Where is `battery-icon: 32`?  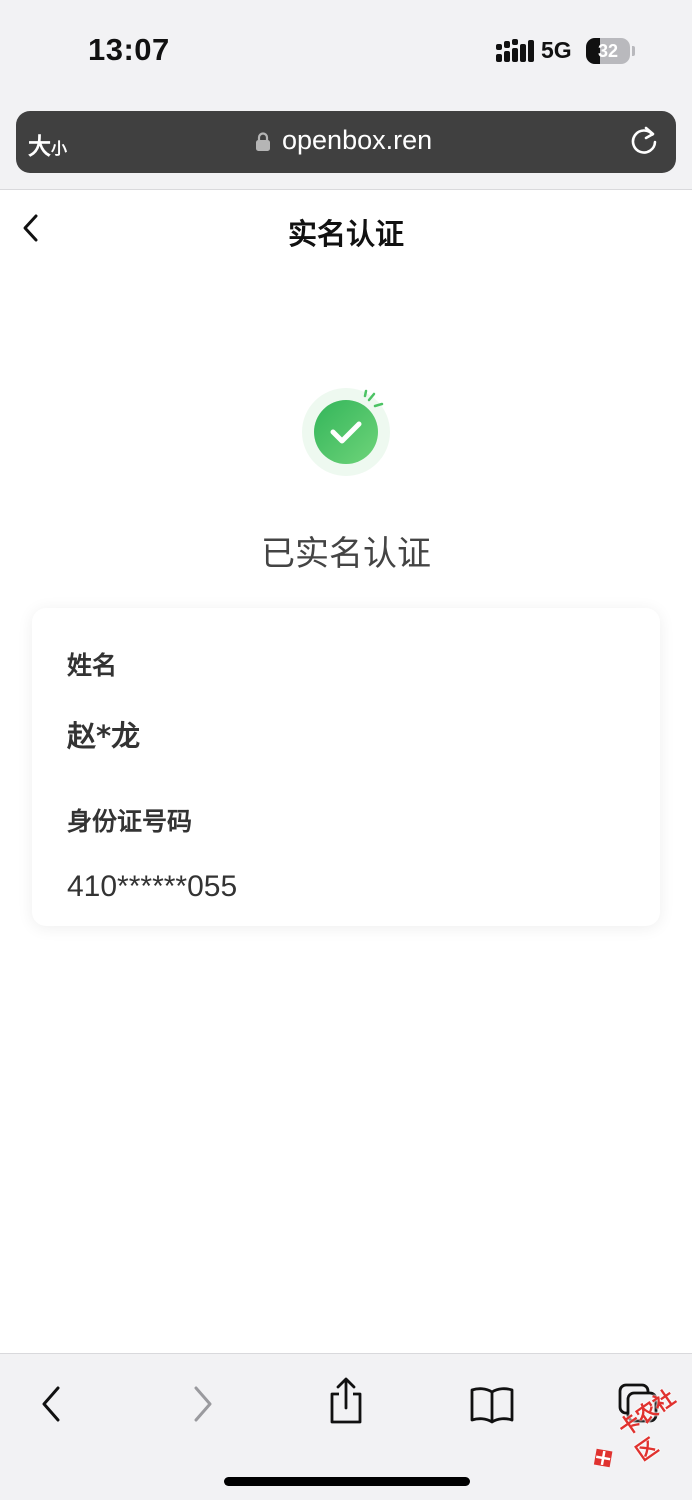 battery-icon: 32 is located at coordinates (608, 51).